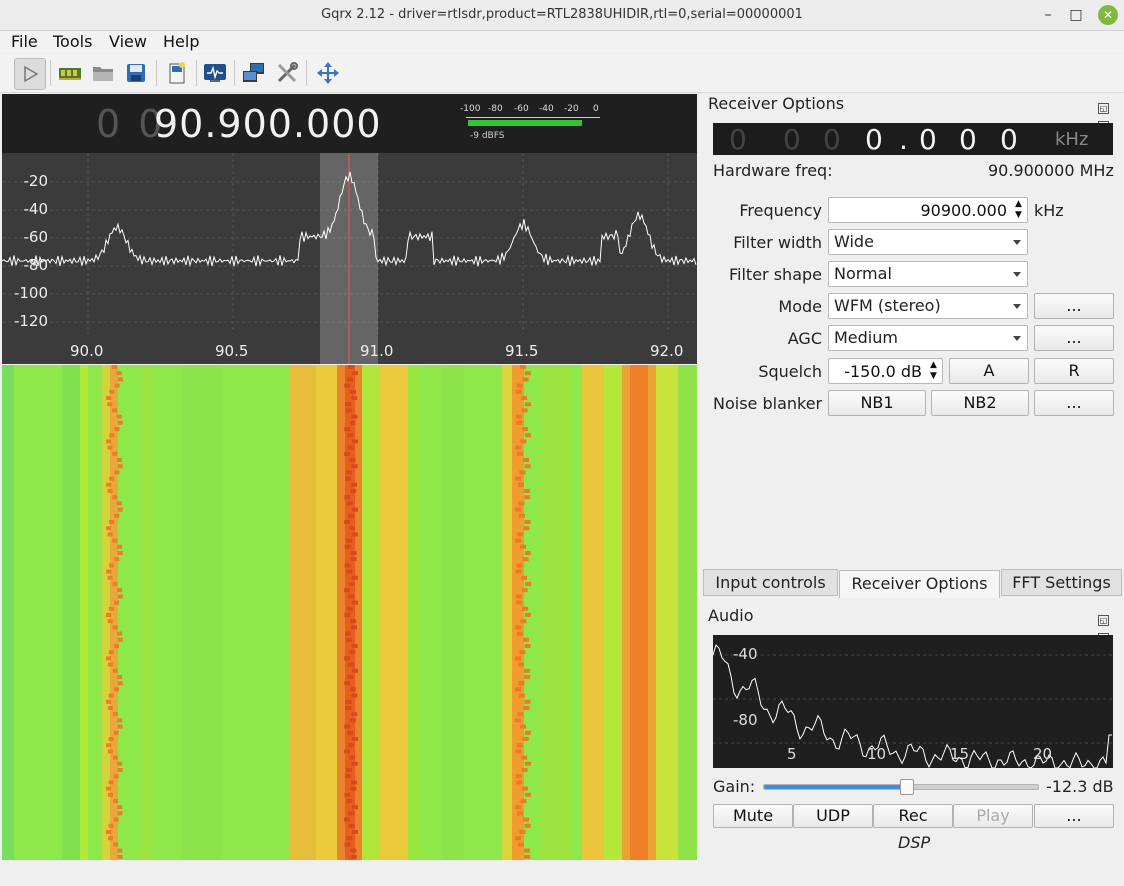  What do you see at coordinates (928, 306) in the screenshot?
I see `mode-select: WFM (stereo)` at bounding box center [928, 306].